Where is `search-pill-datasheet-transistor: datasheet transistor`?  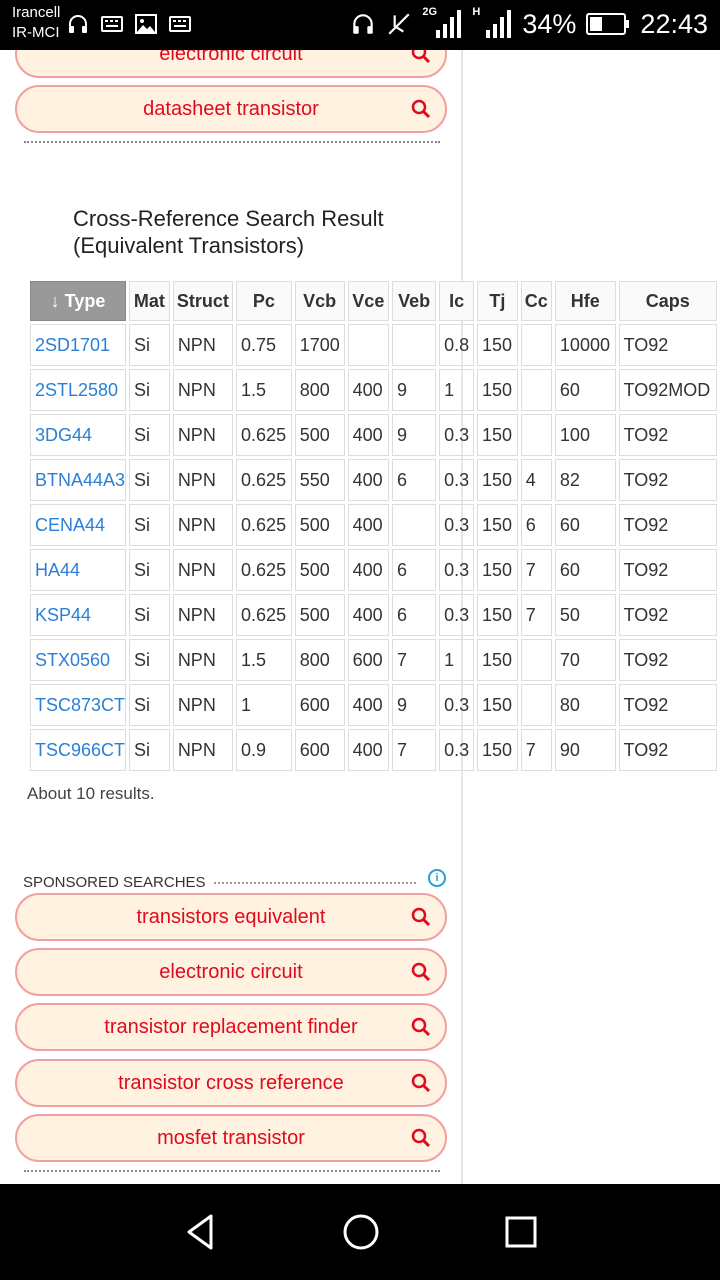
search-pill-datasheet-transistor: datasheet transistor is located at coordinates (231, 109).